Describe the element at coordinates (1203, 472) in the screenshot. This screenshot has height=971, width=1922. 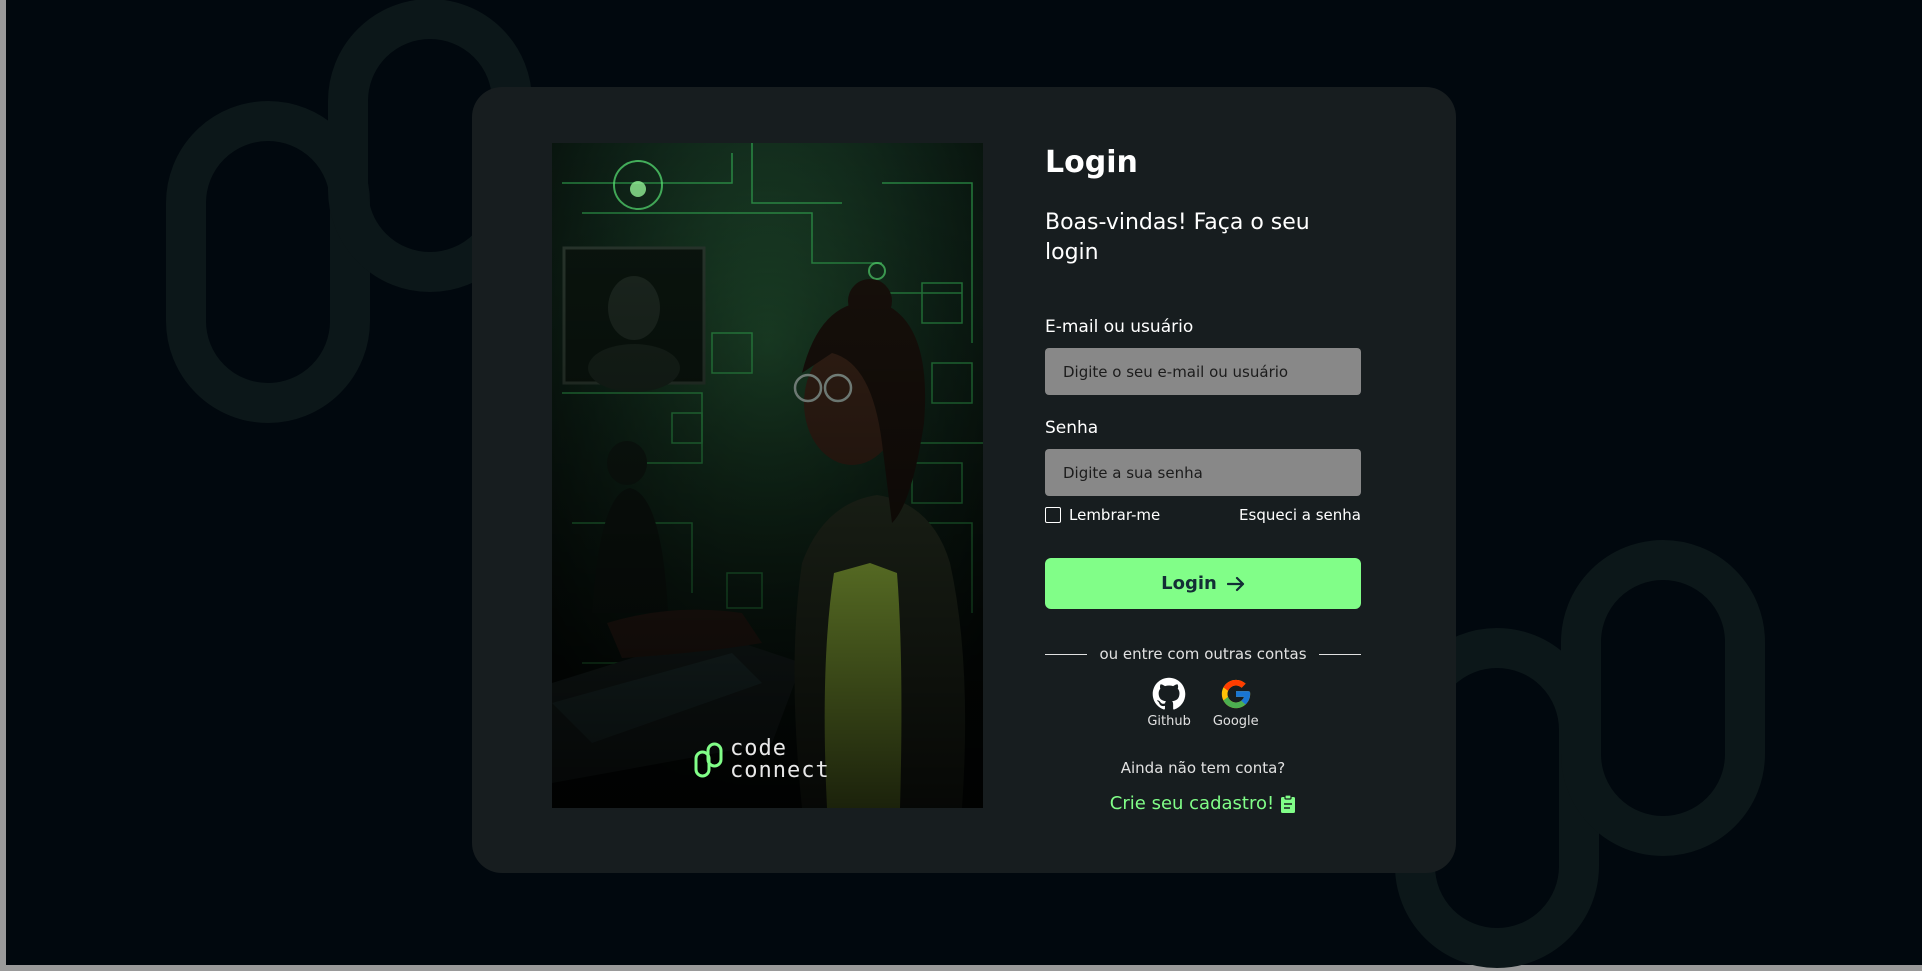
I see `password-input` at that location.